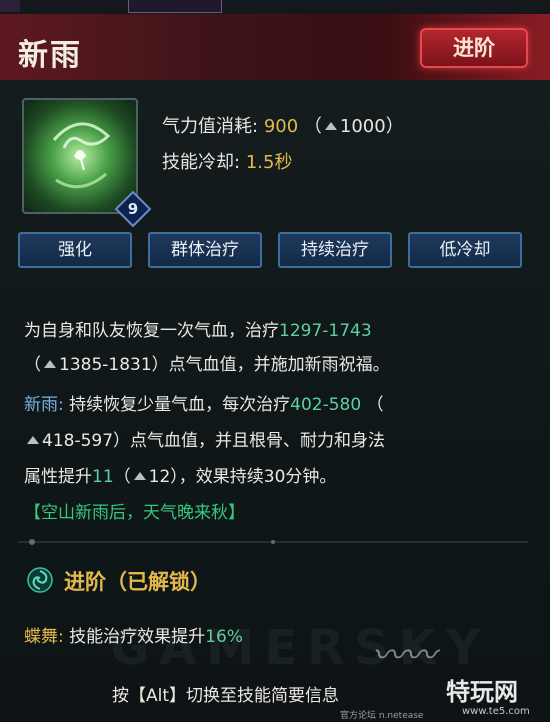 This screenshot has width=550, height=722. Describe the element at coordinates (226, 696) in the screenshot. I see `alt-hint: 按【Alt】切换至技能简要信息` at that location.